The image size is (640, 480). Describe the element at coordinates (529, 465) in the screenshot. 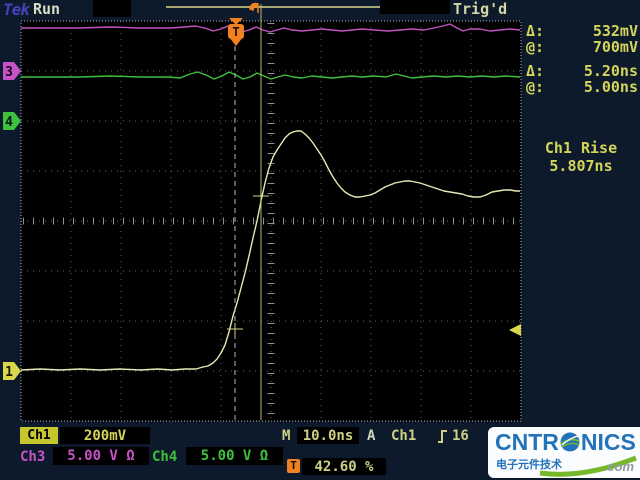

I see `logo-tagline: 电子元件技术` at that location.